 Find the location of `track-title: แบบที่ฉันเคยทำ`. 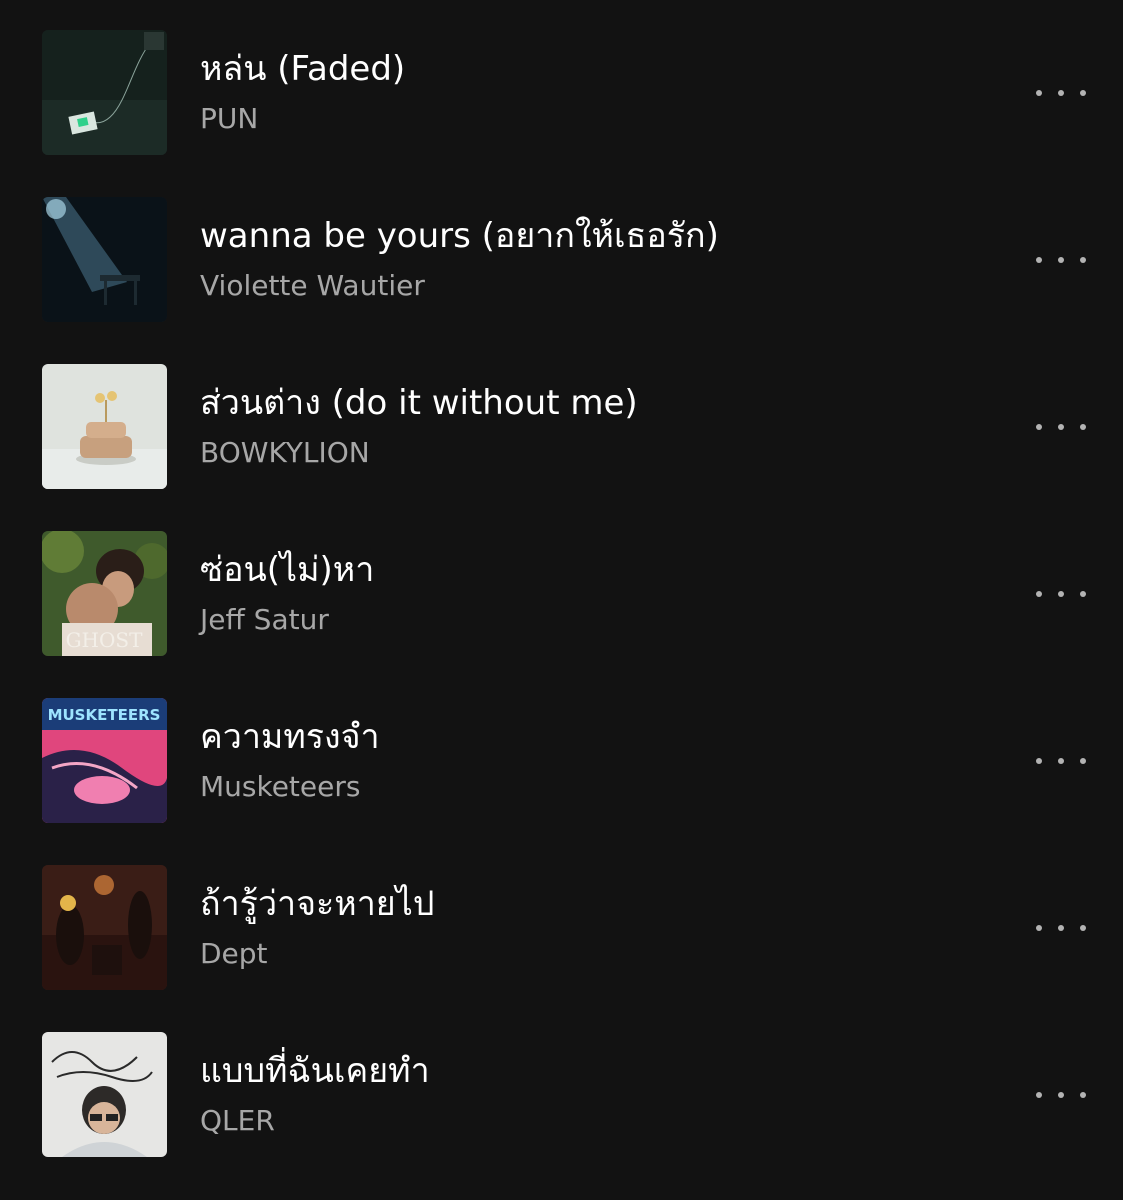

track-title: แบบที่ฉันเคยทำ is located at coordinates (315, 1071).